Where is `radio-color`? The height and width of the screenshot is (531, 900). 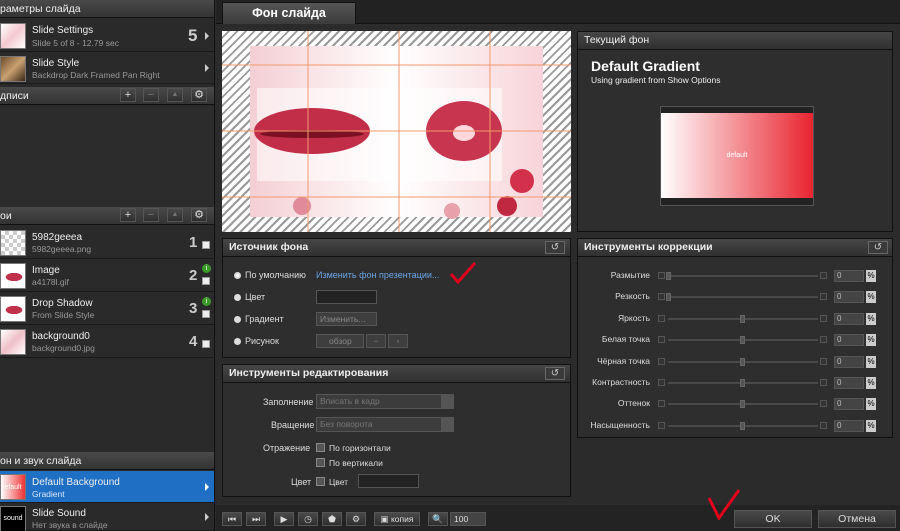 radio-color is located at coordinates (237, 297).